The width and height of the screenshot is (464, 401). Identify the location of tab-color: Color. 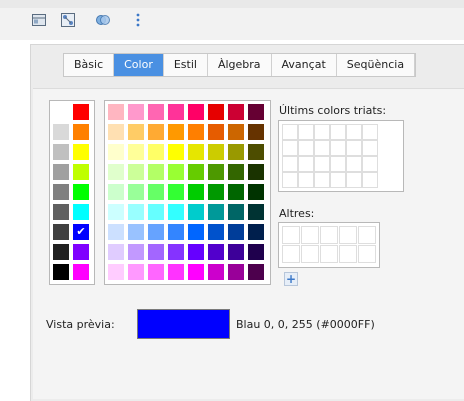
(139, 65).